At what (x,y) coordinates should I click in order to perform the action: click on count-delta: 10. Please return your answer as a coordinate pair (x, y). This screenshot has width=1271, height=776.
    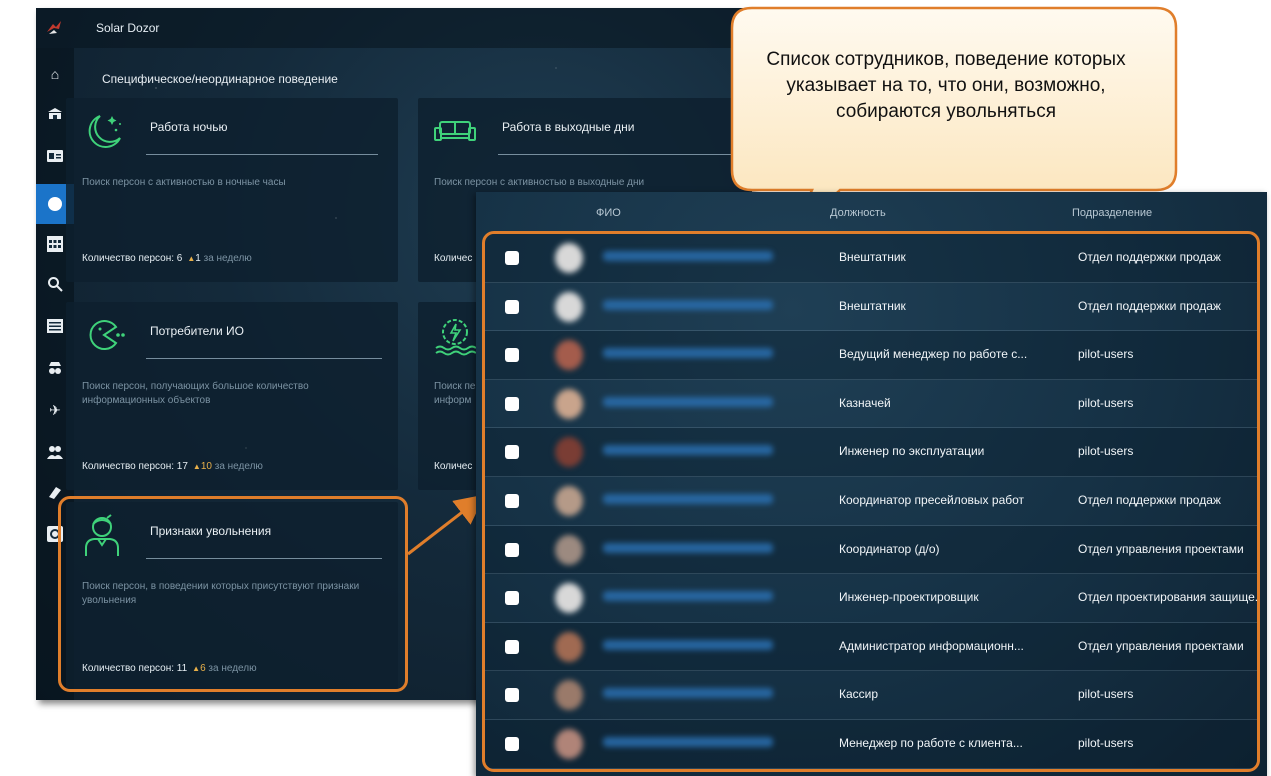
    Looking at the image, I should click on (206, 466).